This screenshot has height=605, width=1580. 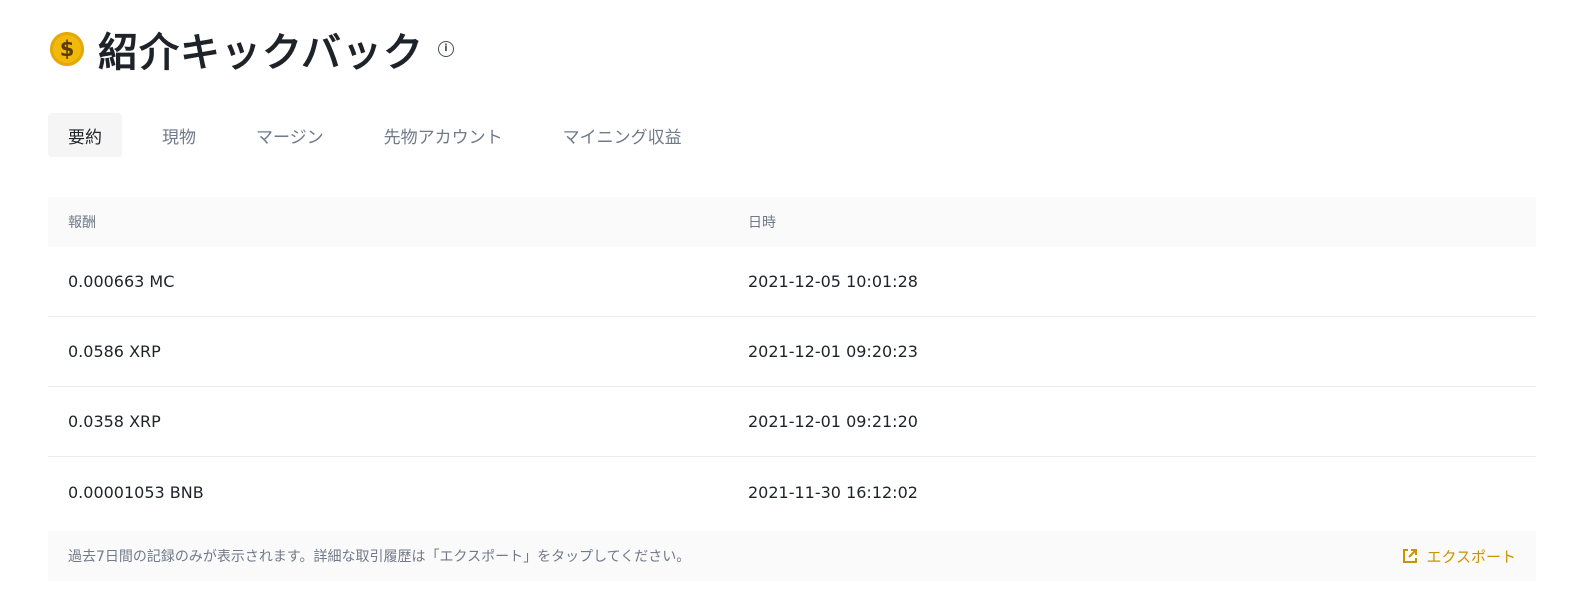 What do you see at coordinates (1471, 556) in the screenshot?
I see `export-label: エクスポート` at bounding box center [1471, 556].